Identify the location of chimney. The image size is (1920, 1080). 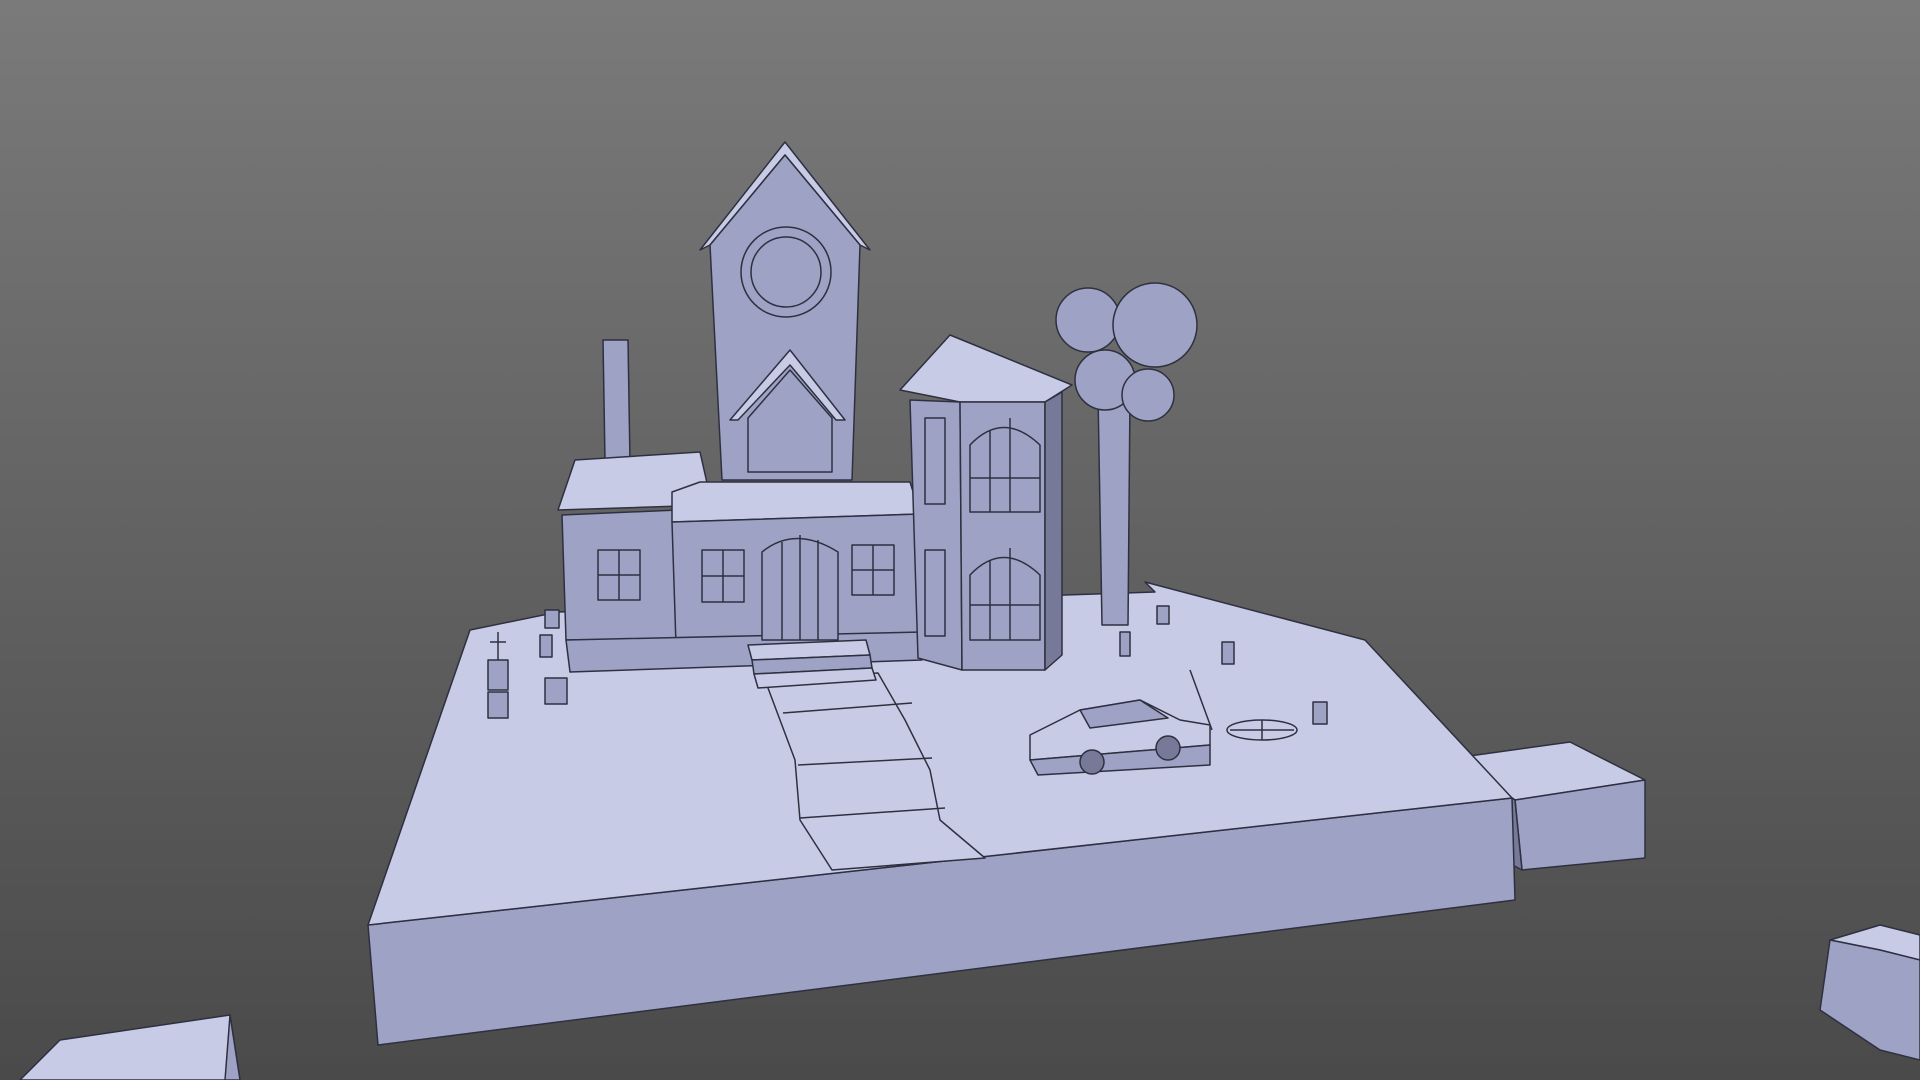
(616, 401).